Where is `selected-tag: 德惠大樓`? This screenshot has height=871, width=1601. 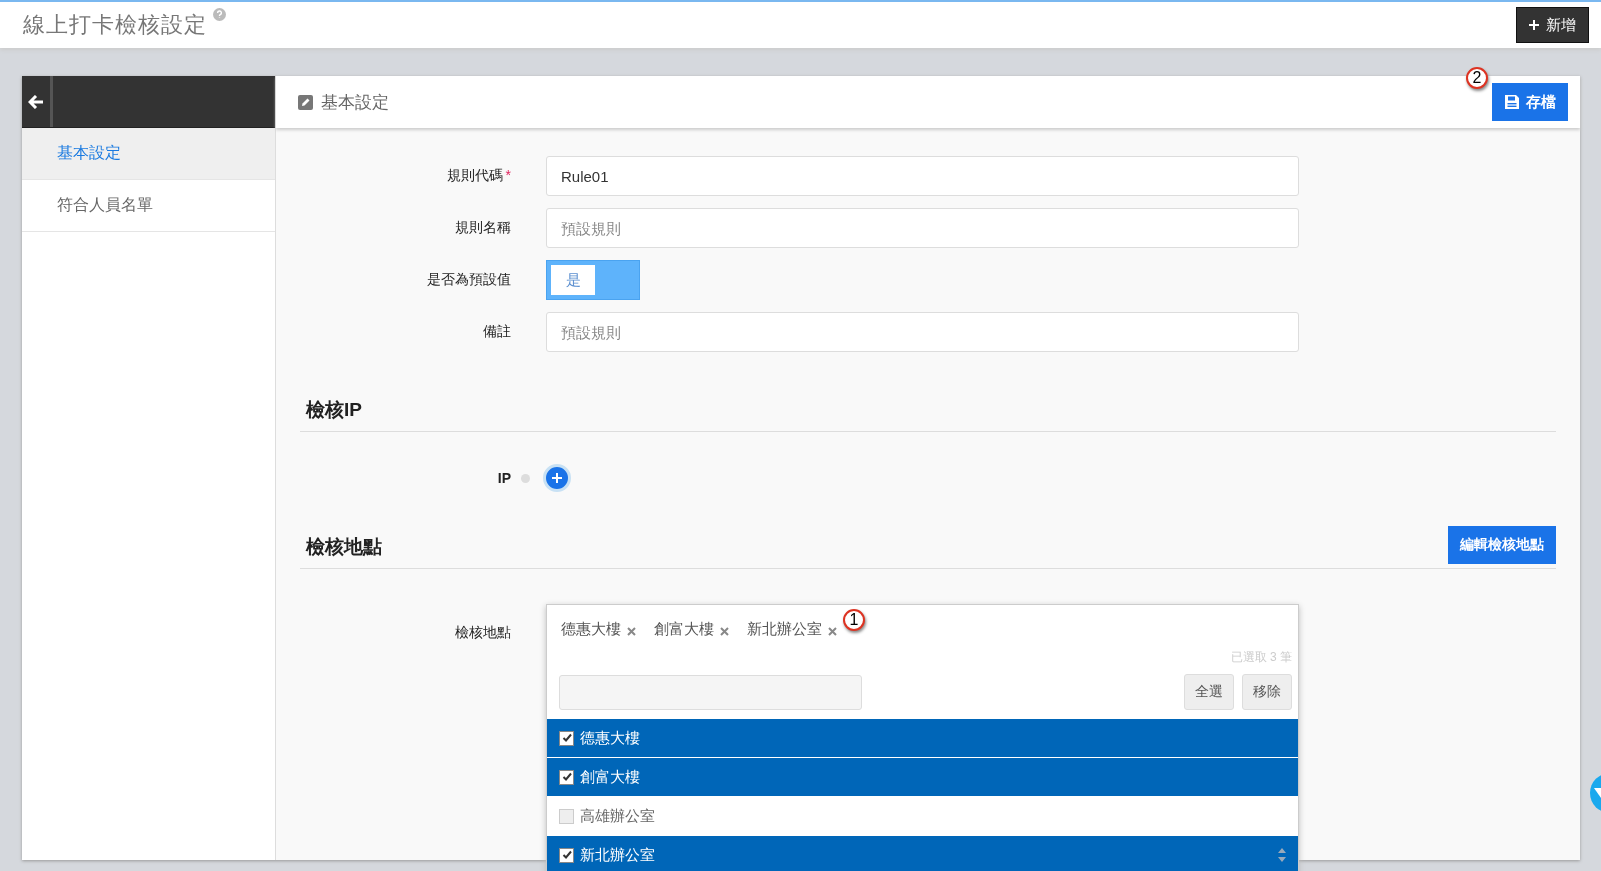 selected-tag: 德惠大樓 is located at coordinates (591, 629).